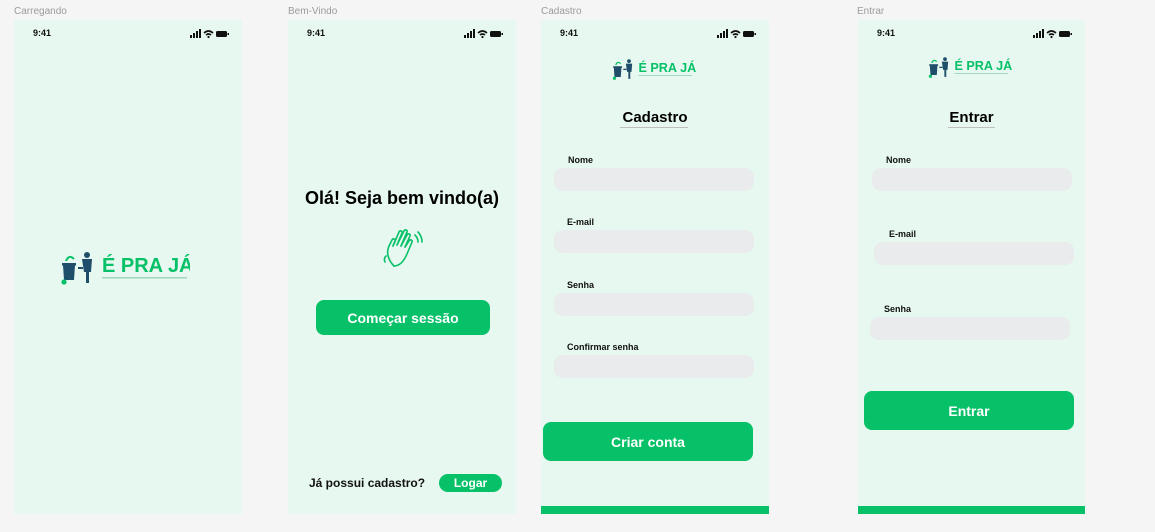 The height and width of the screenshot is (532, 1155). I want to click on confirm-password-input, so click(654, 366).